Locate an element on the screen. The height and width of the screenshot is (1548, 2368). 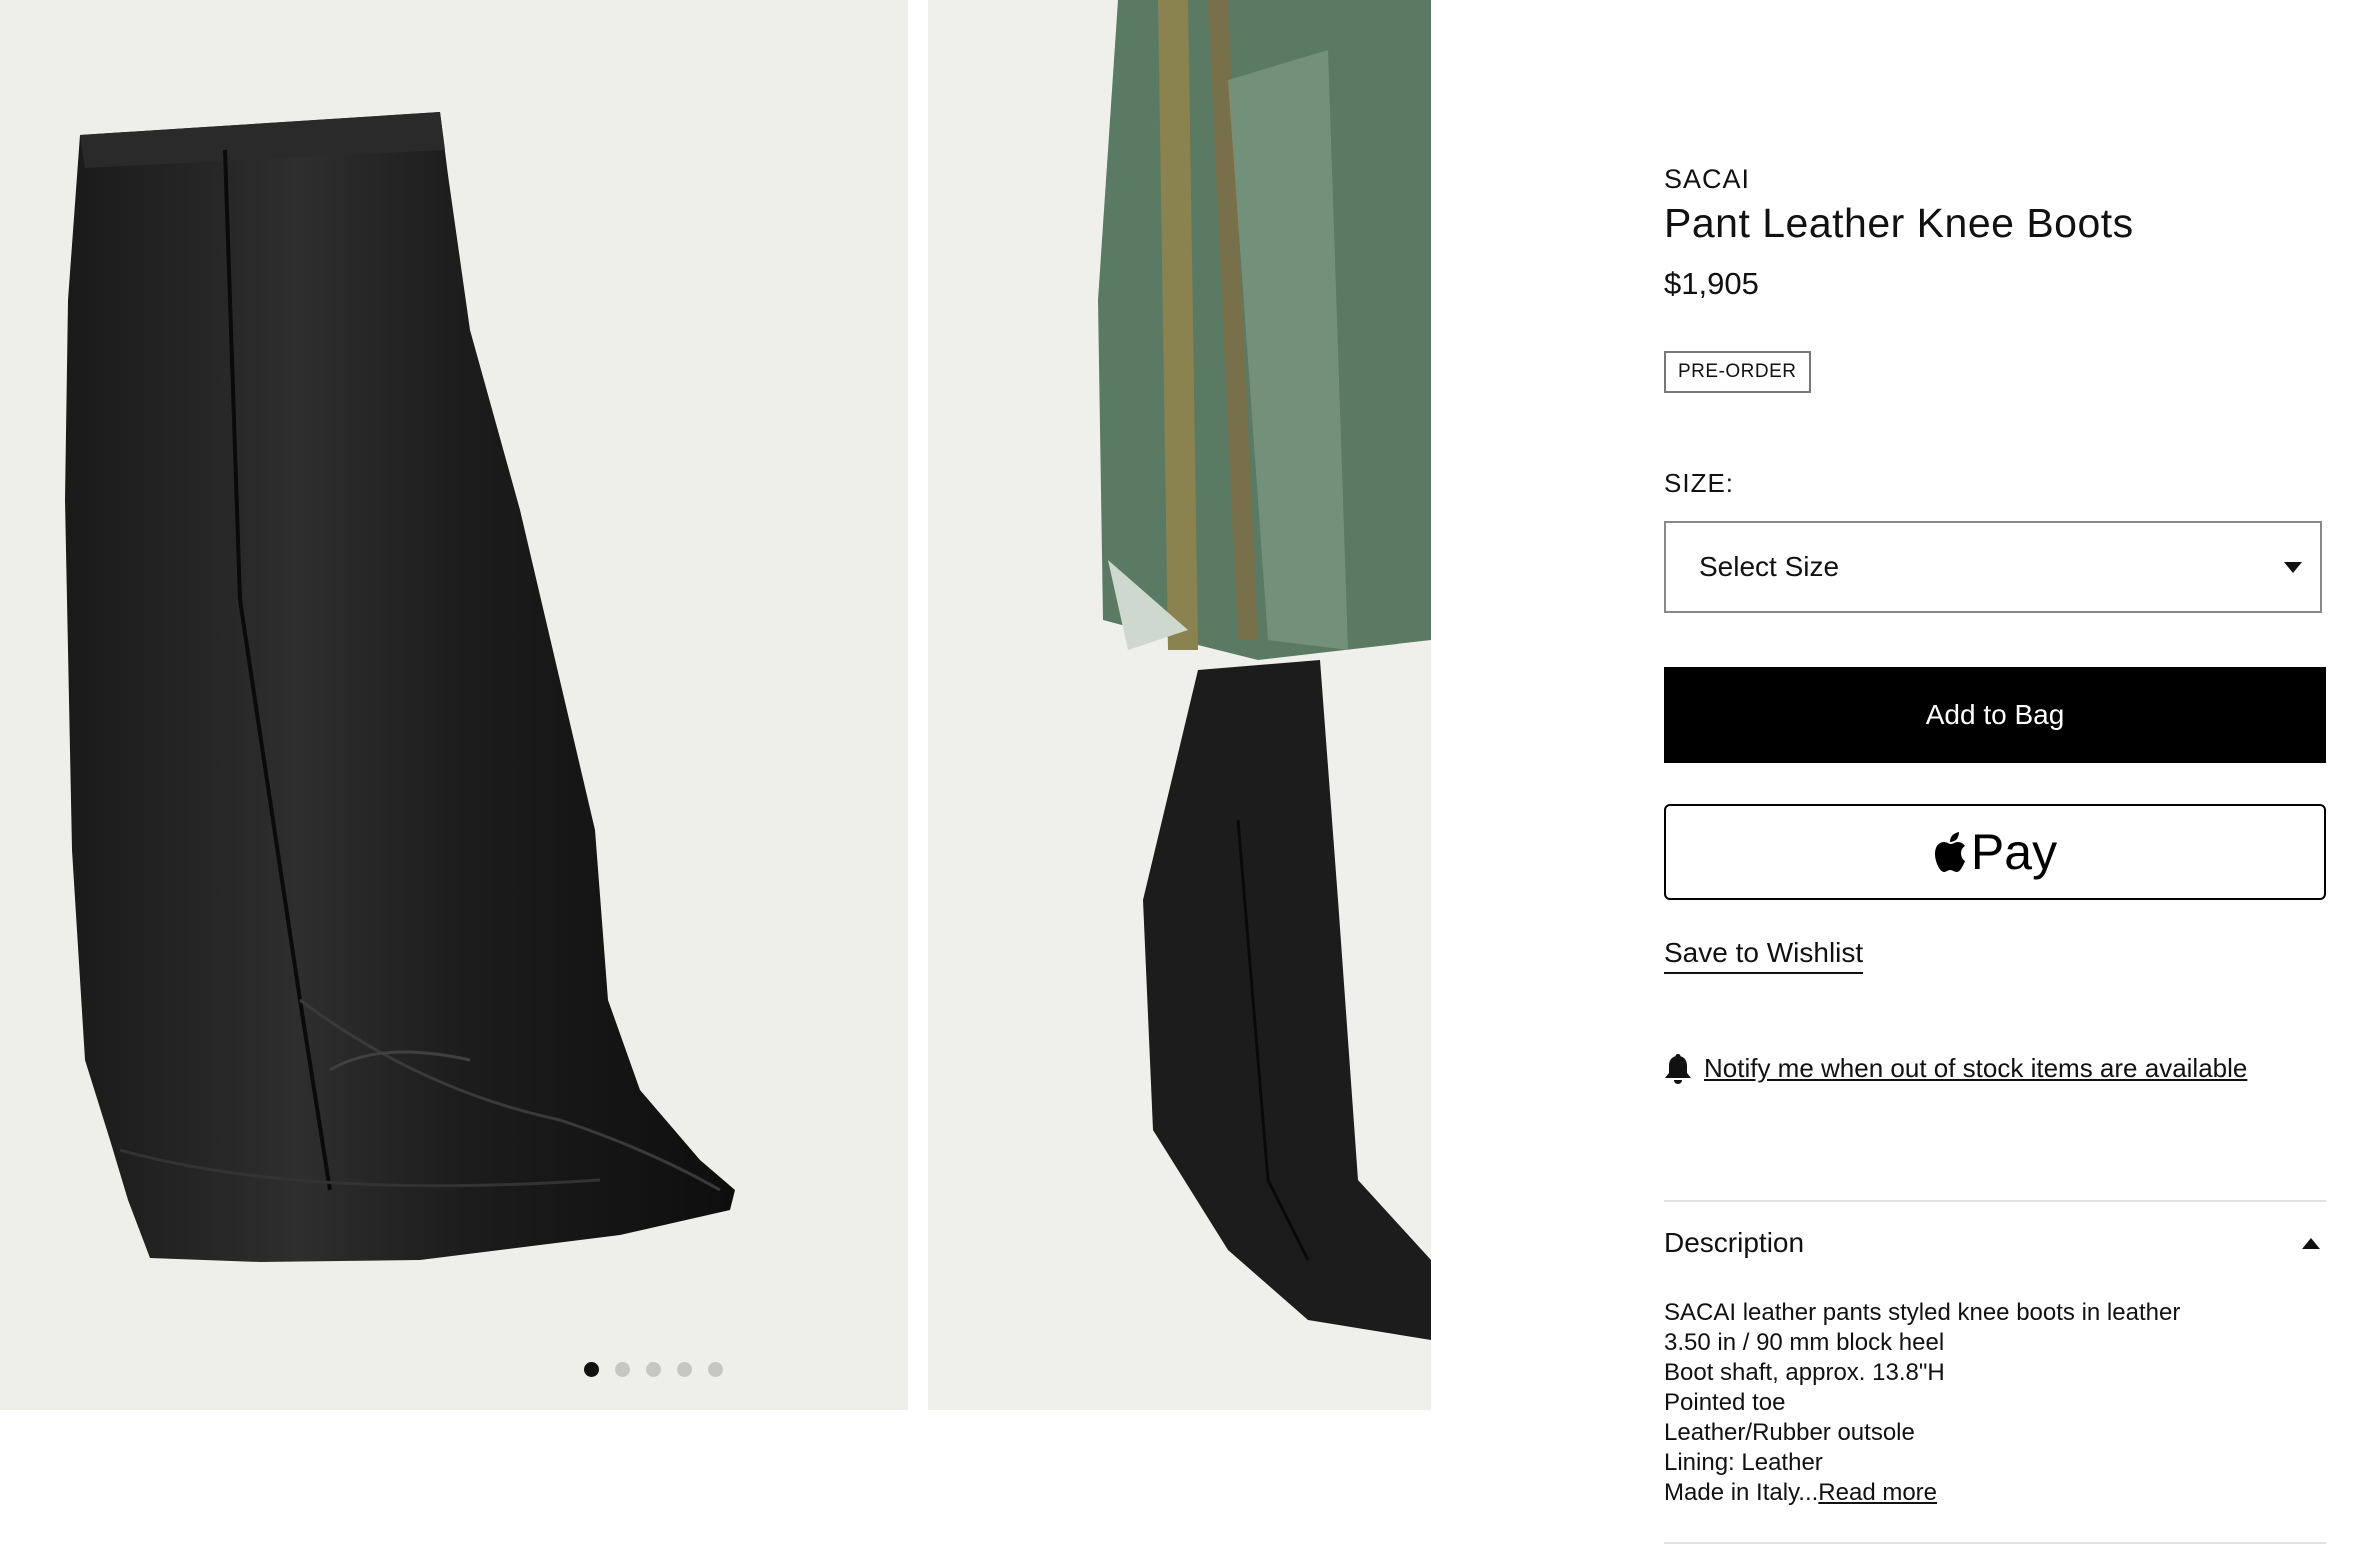
apple-logo-icon is located at coordinates (1949, 852).